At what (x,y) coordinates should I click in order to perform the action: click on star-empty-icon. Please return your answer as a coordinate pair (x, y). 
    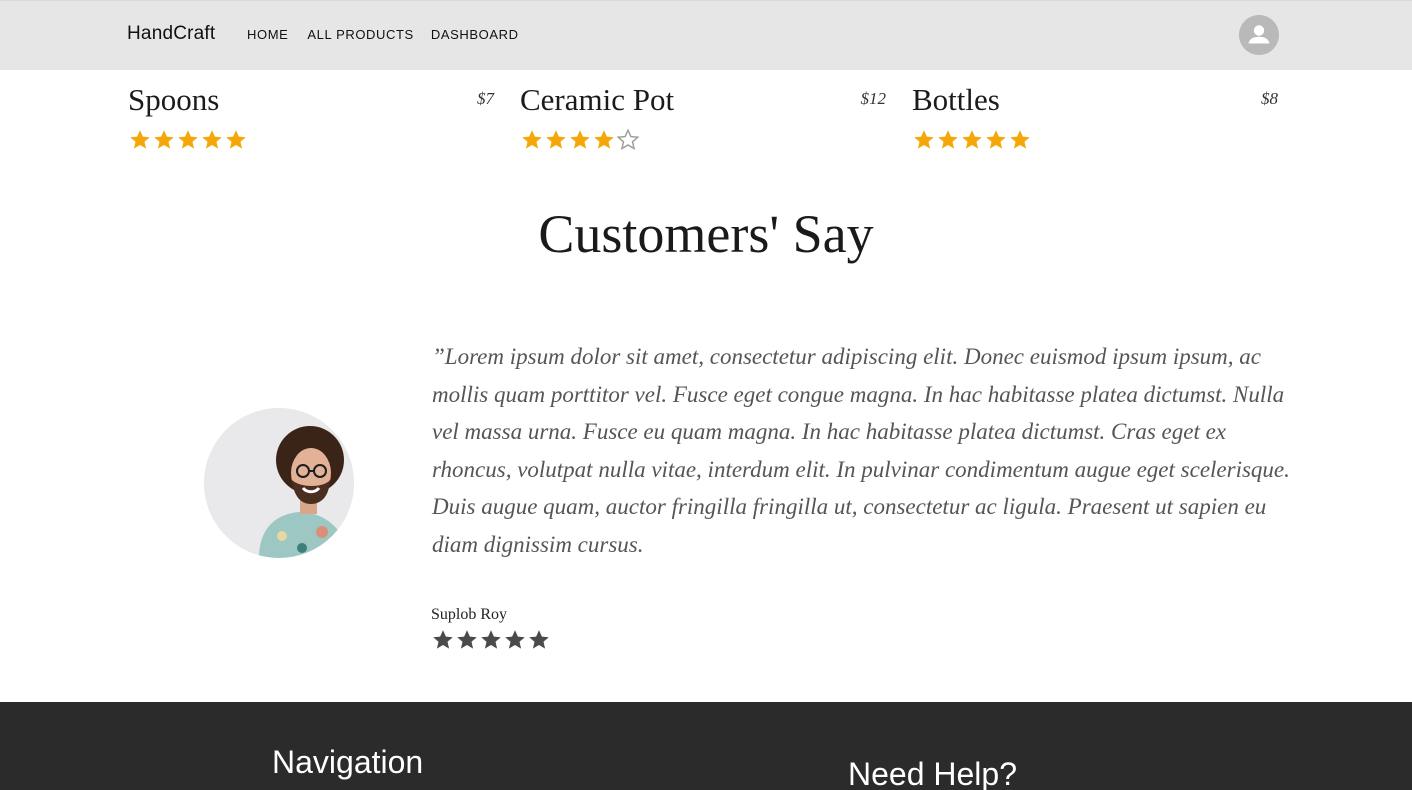
    Looking at the image, I should click on (628, 139).